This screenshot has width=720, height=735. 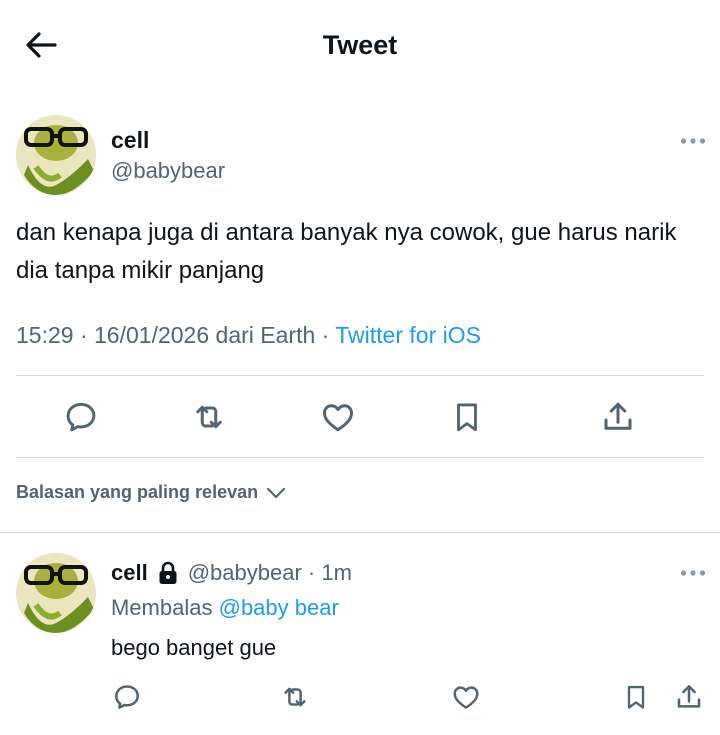 What do you see at coordinates (56, 155) in the screenshot?
I see `avatar` at bounding box center [56, 155].